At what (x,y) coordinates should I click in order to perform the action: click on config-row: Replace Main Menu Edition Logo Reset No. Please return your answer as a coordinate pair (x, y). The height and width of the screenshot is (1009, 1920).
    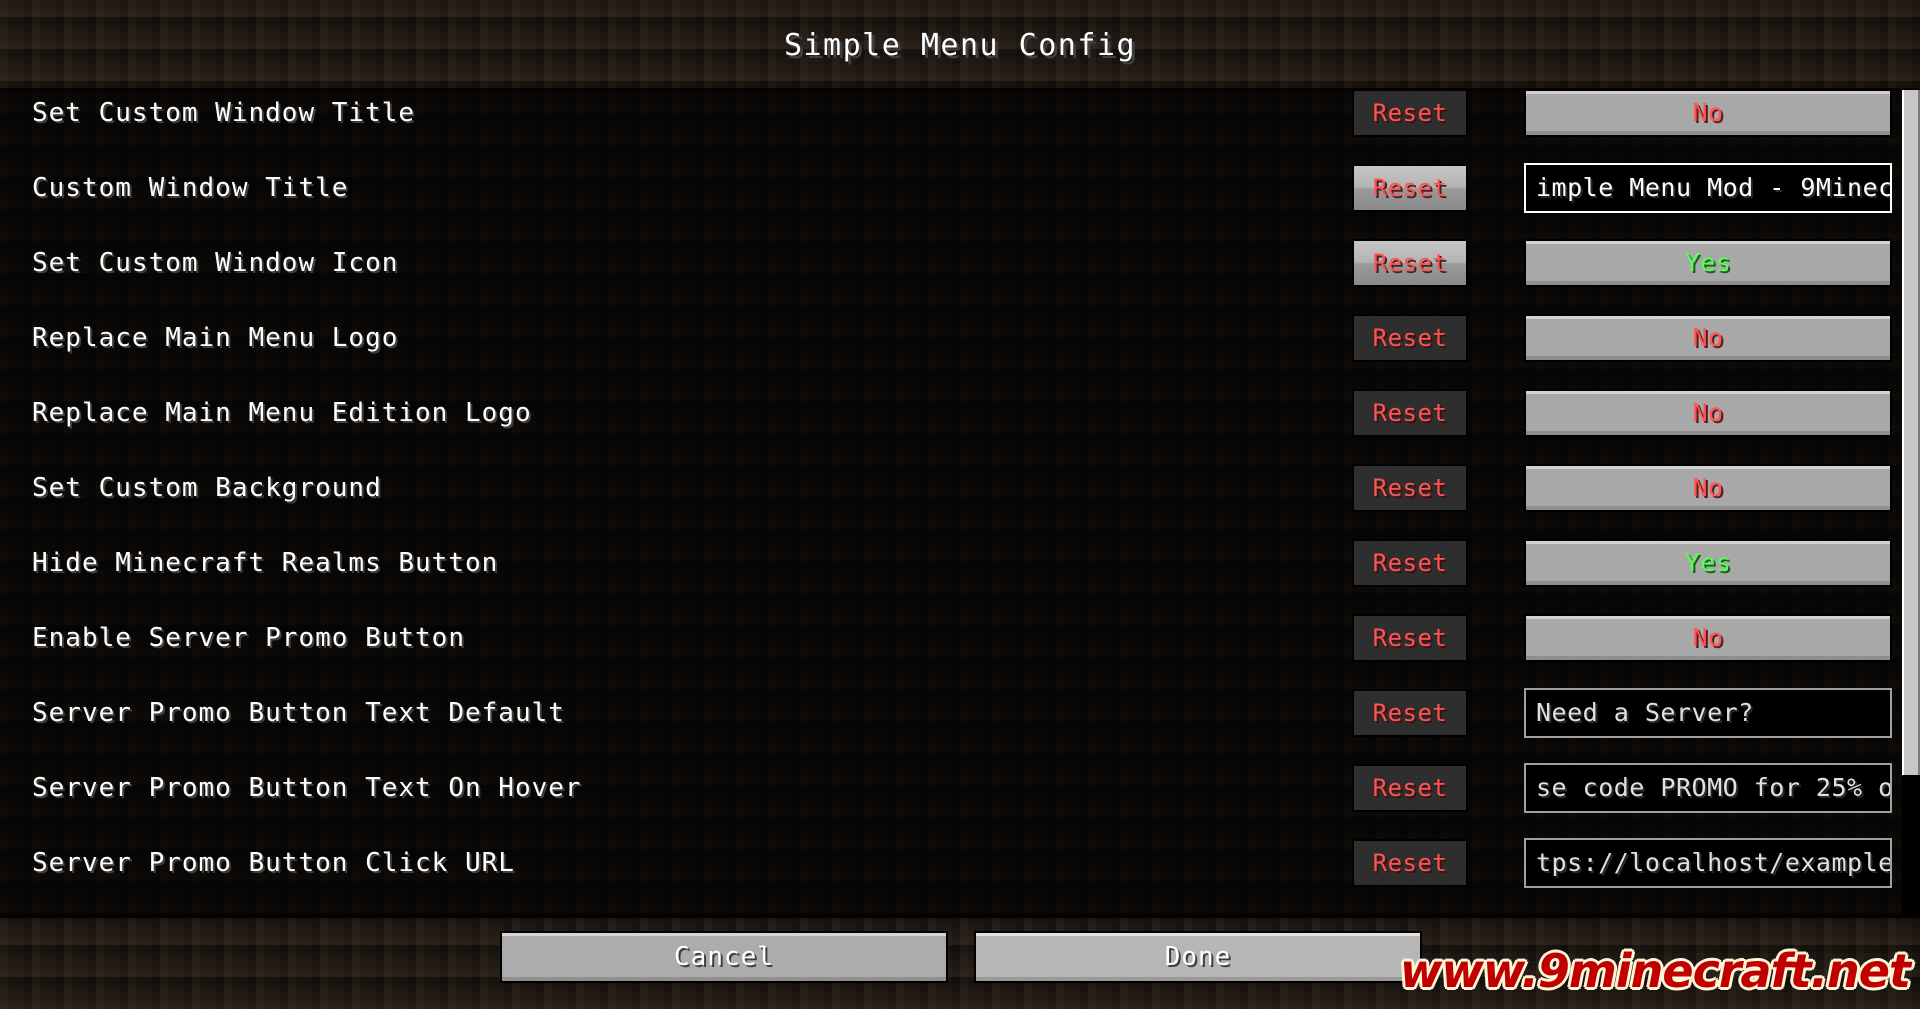
    Looking at the image, I should click on (960, 412).